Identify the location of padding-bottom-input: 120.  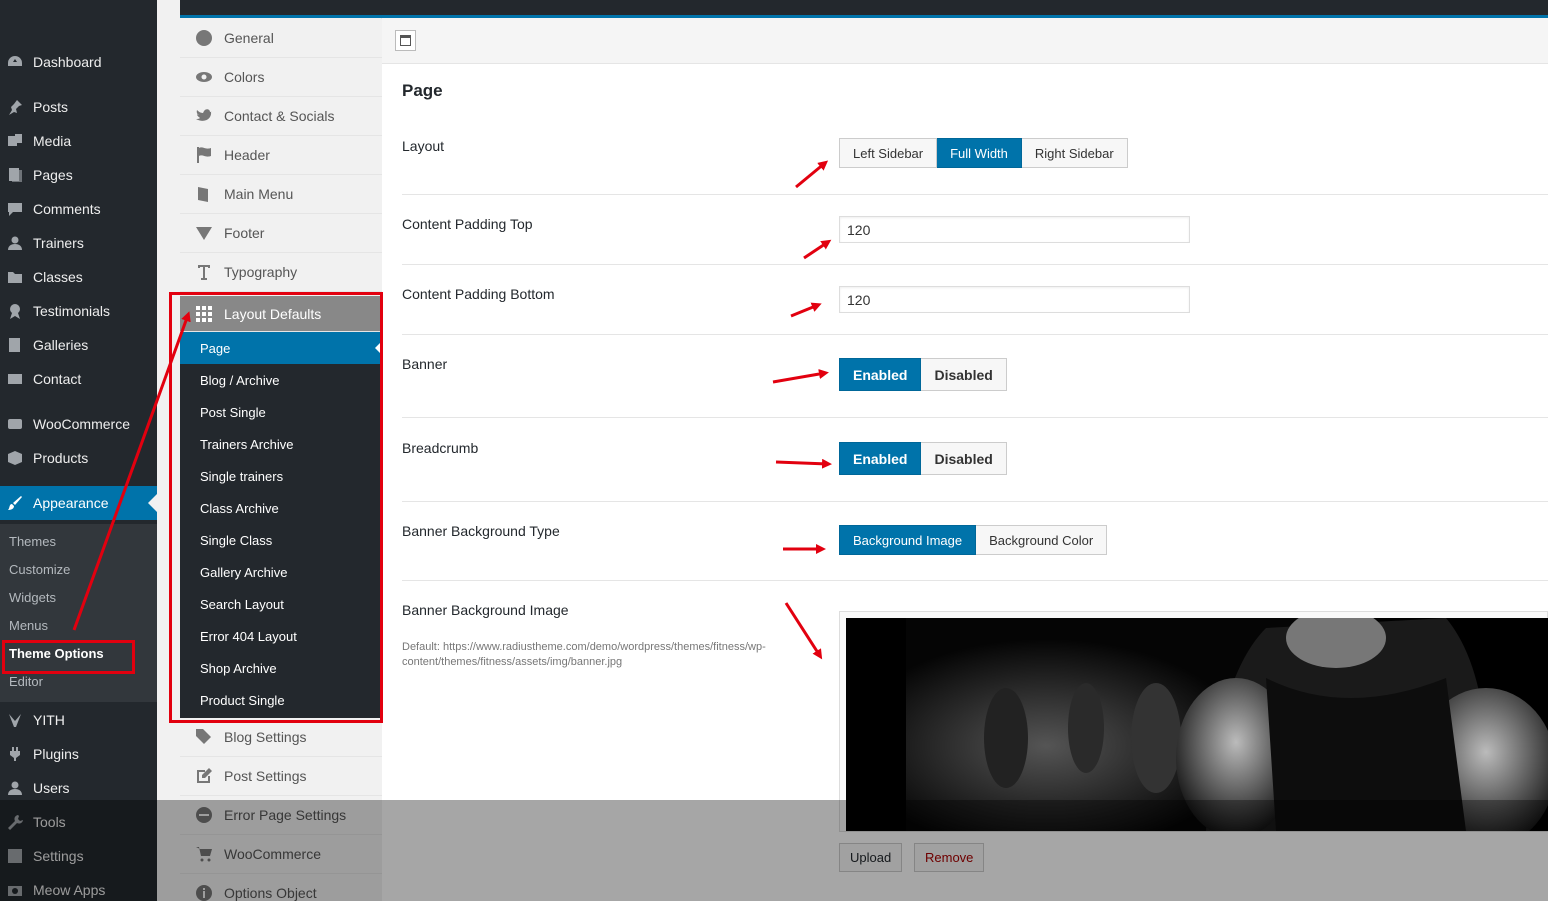
(1014, 299).